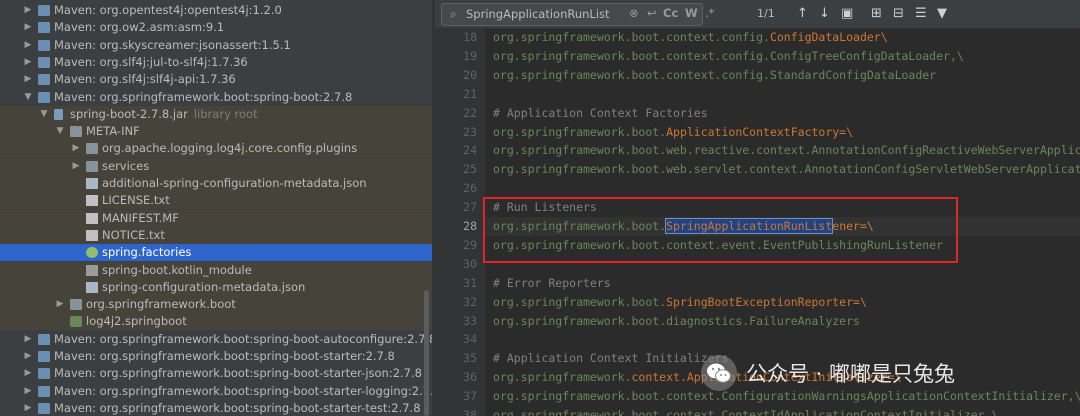  Describe the element at coordinates (942, 13) in the screenshot. I see `filter-icon: ▼` at that location.